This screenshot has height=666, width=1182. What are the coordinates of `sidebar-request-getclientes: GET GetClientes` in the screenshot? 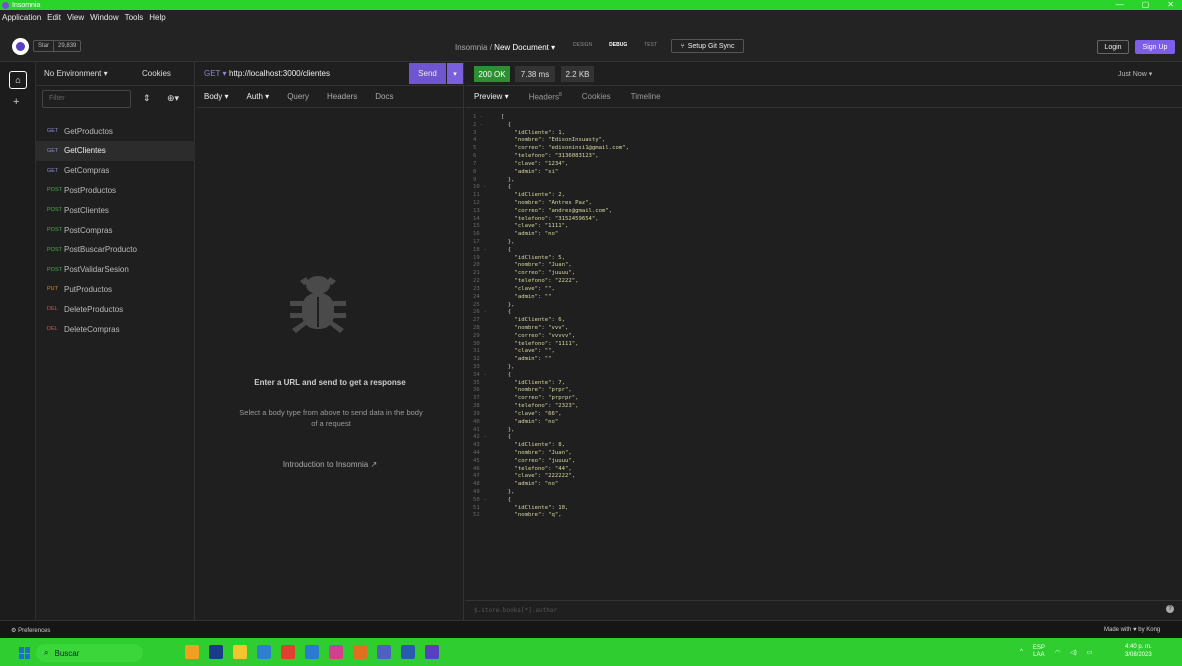 It's located at (115, 150).